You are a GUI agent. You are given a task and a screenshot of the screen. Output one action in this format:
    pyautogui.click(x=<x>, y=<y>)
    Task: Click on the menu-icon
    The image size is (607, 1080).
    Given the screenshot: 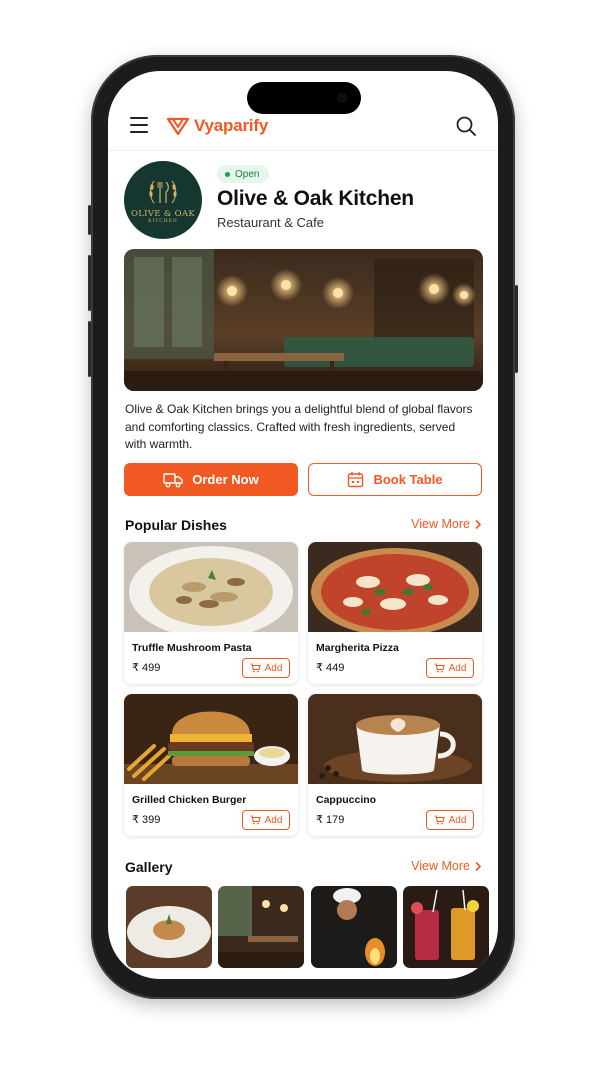 What is the action you would take?
    pyautogui.click(x=139, y=125)
    